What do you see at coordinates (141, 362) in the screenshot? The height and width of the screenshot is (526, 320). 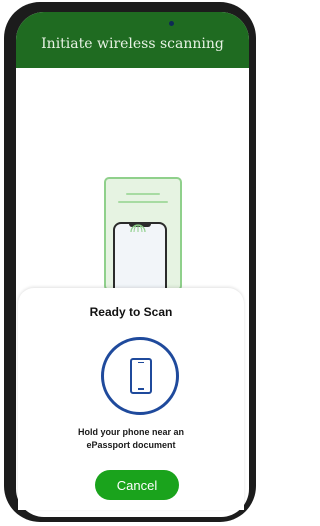 I see `phone-speaker` at bounding box center [141, 362].